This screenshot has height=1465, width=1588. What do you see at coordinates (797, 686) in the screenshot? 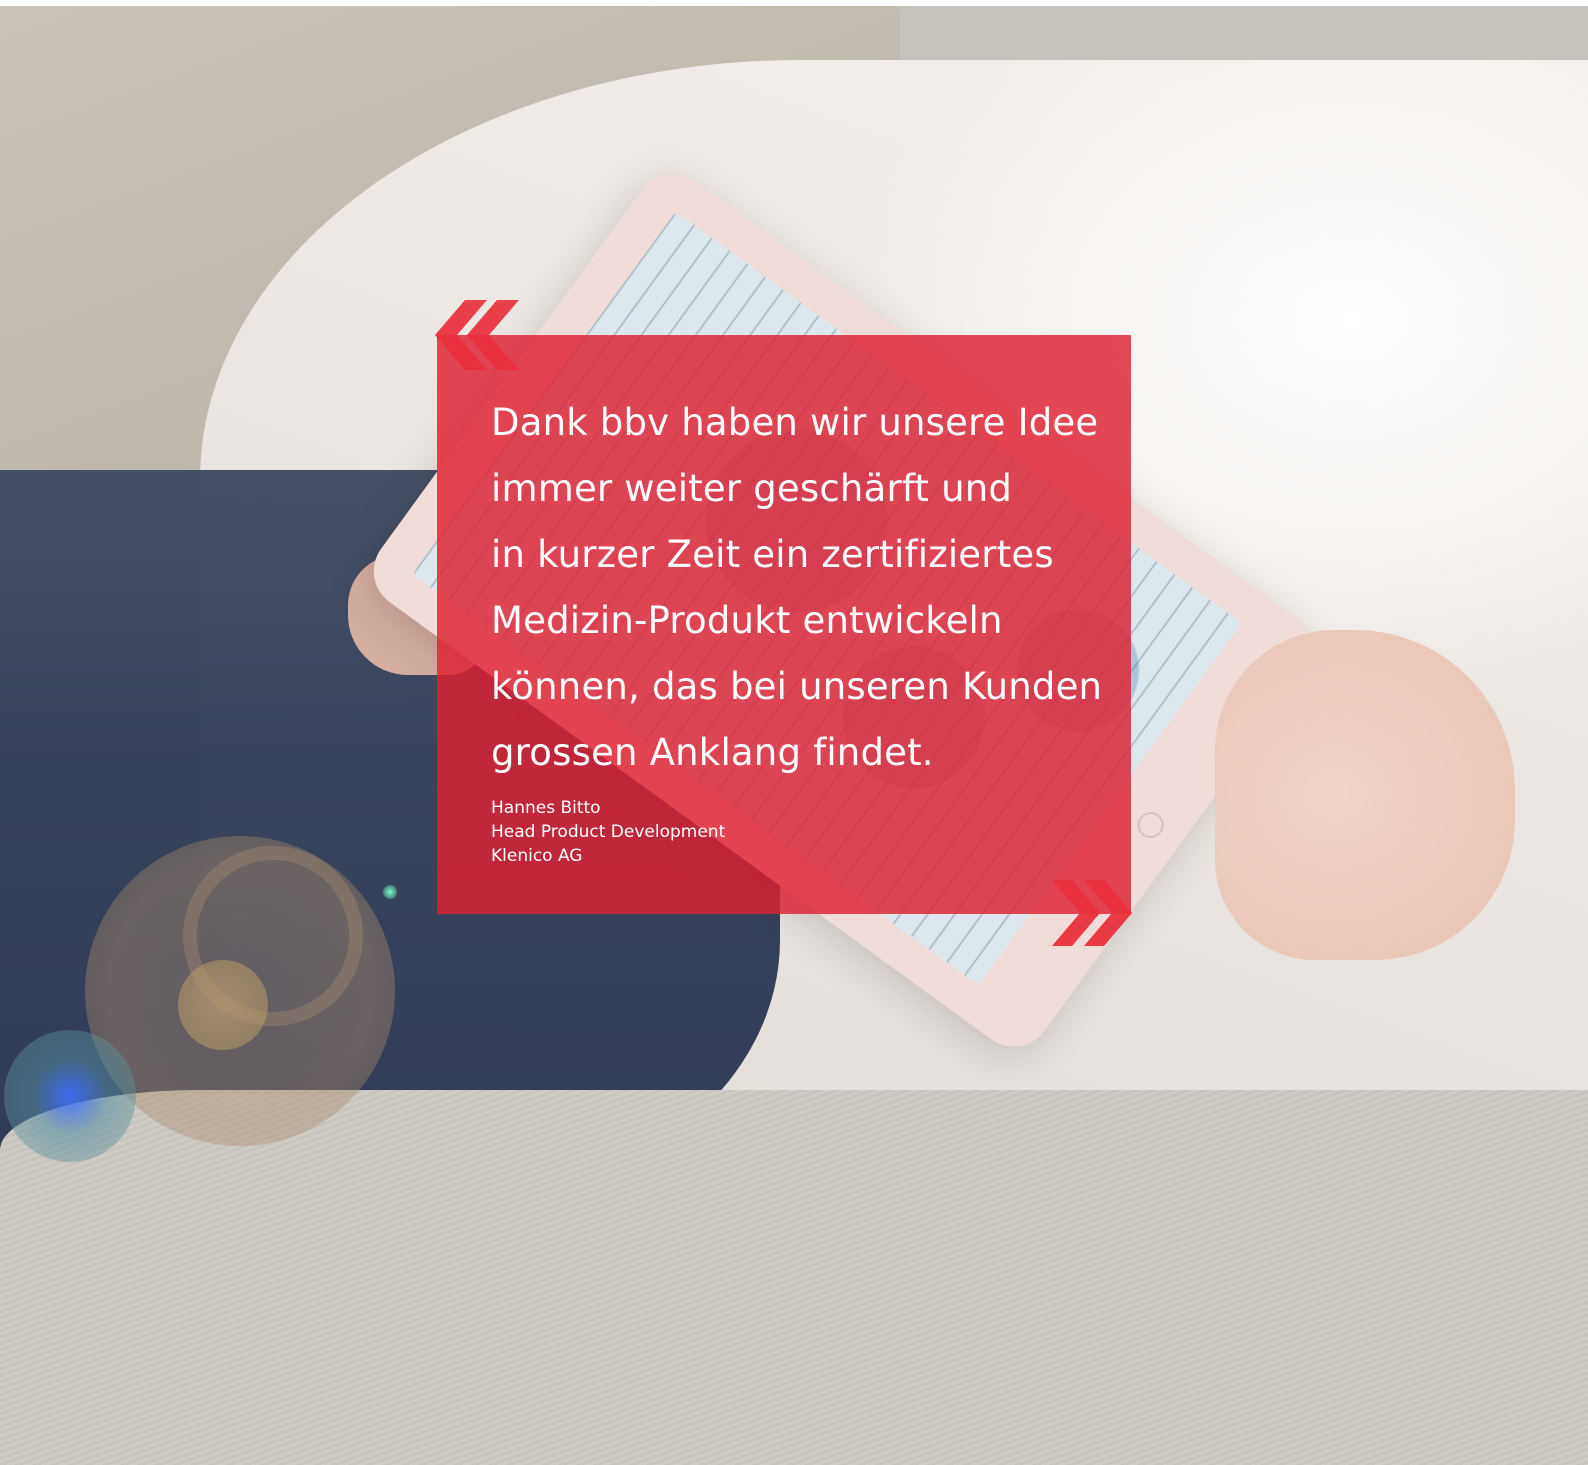
I see `quote-line: können, das bei unseren Kunden` at bounding box center [797, 686].